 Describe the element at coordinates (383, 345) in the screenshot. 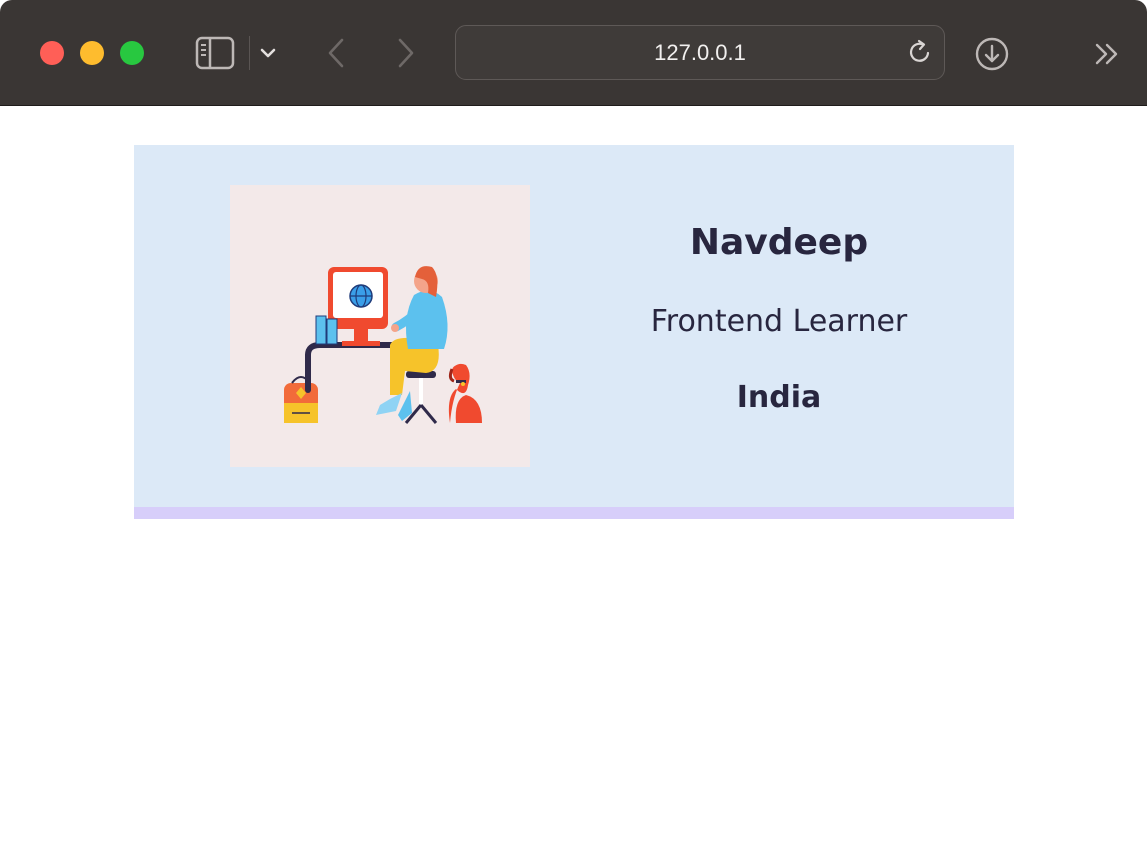

I see `person-at-computer-illustration` at that location.